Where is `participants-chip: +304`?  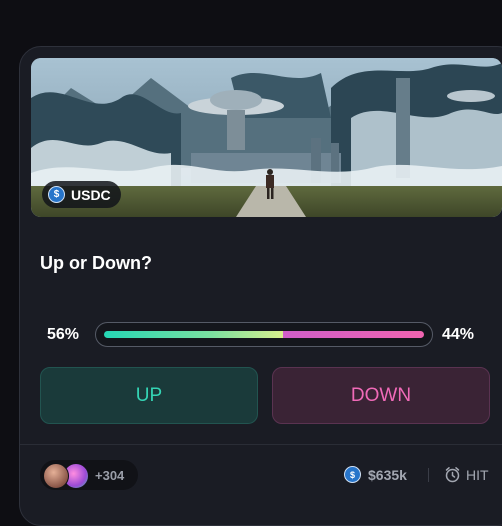 participants-chip: +304 is located at coordinates (89, 475).